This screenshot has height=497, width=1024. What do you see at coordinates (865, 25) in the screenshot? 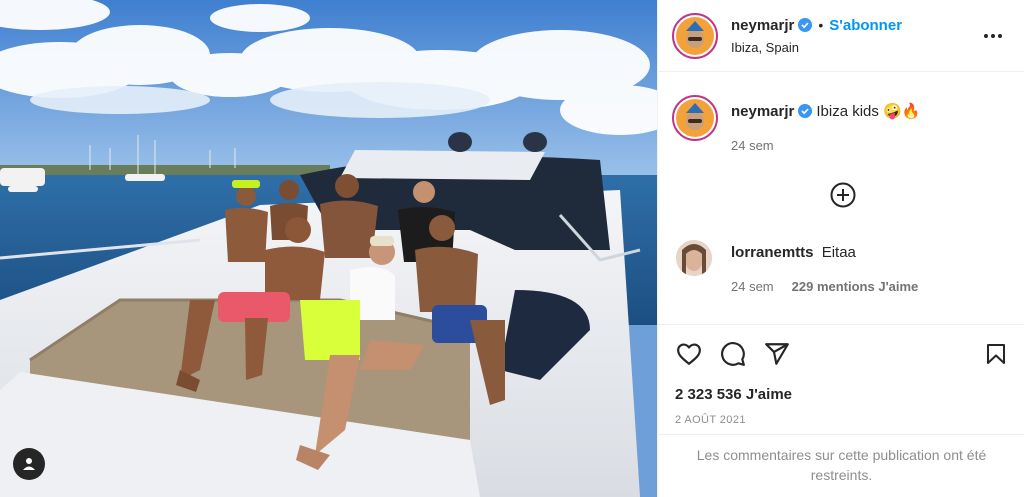
I see `follow-button: S'abonner` at bounding box center [865, 25].